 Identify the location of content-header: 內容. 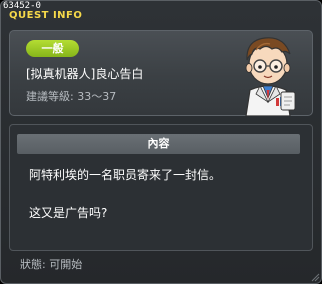
(158, 144).